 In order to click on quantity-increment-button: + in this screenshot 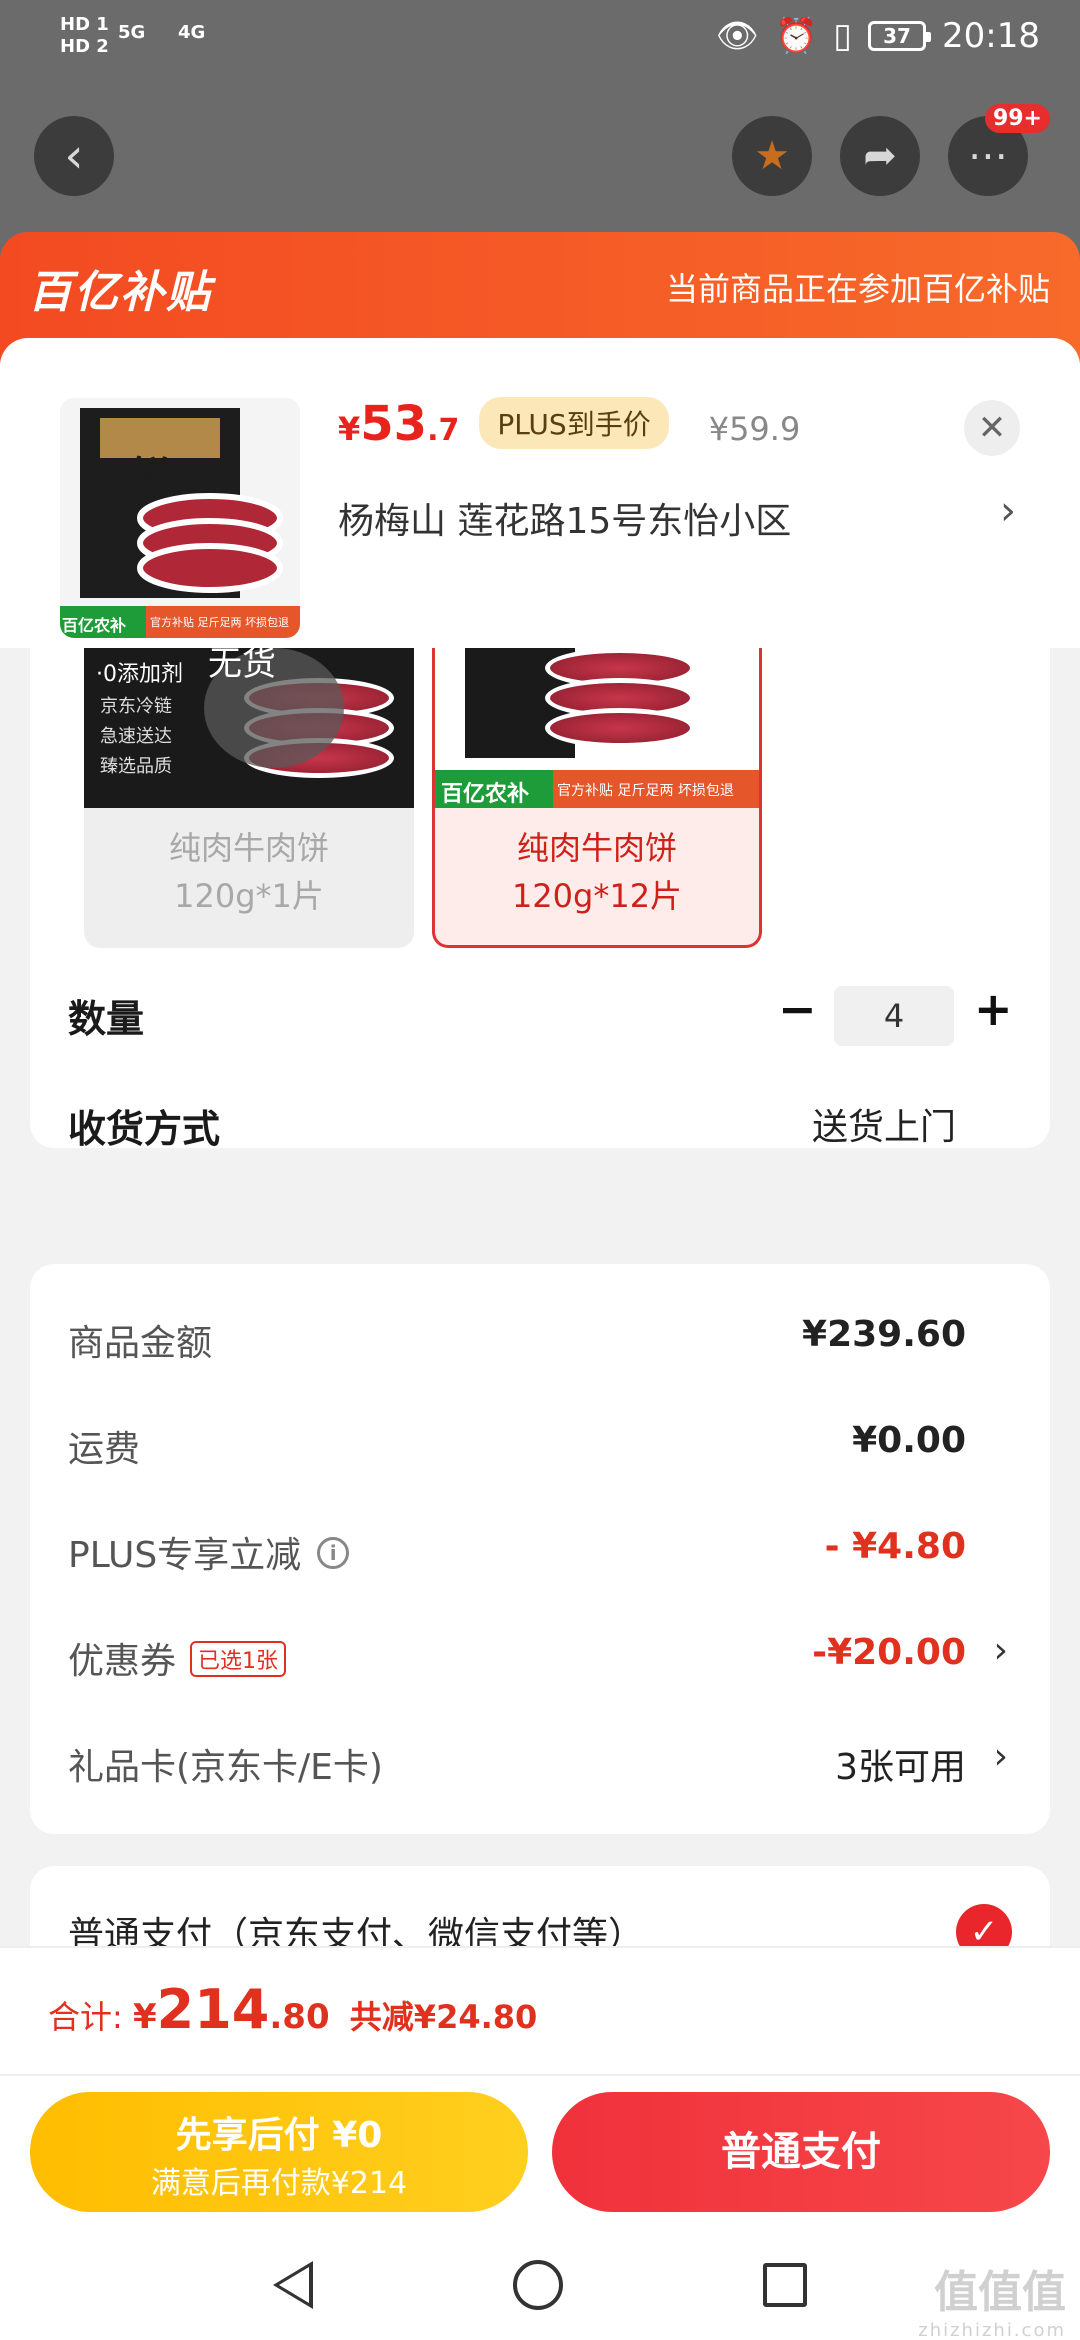, I will do `click(993, 1009)`.